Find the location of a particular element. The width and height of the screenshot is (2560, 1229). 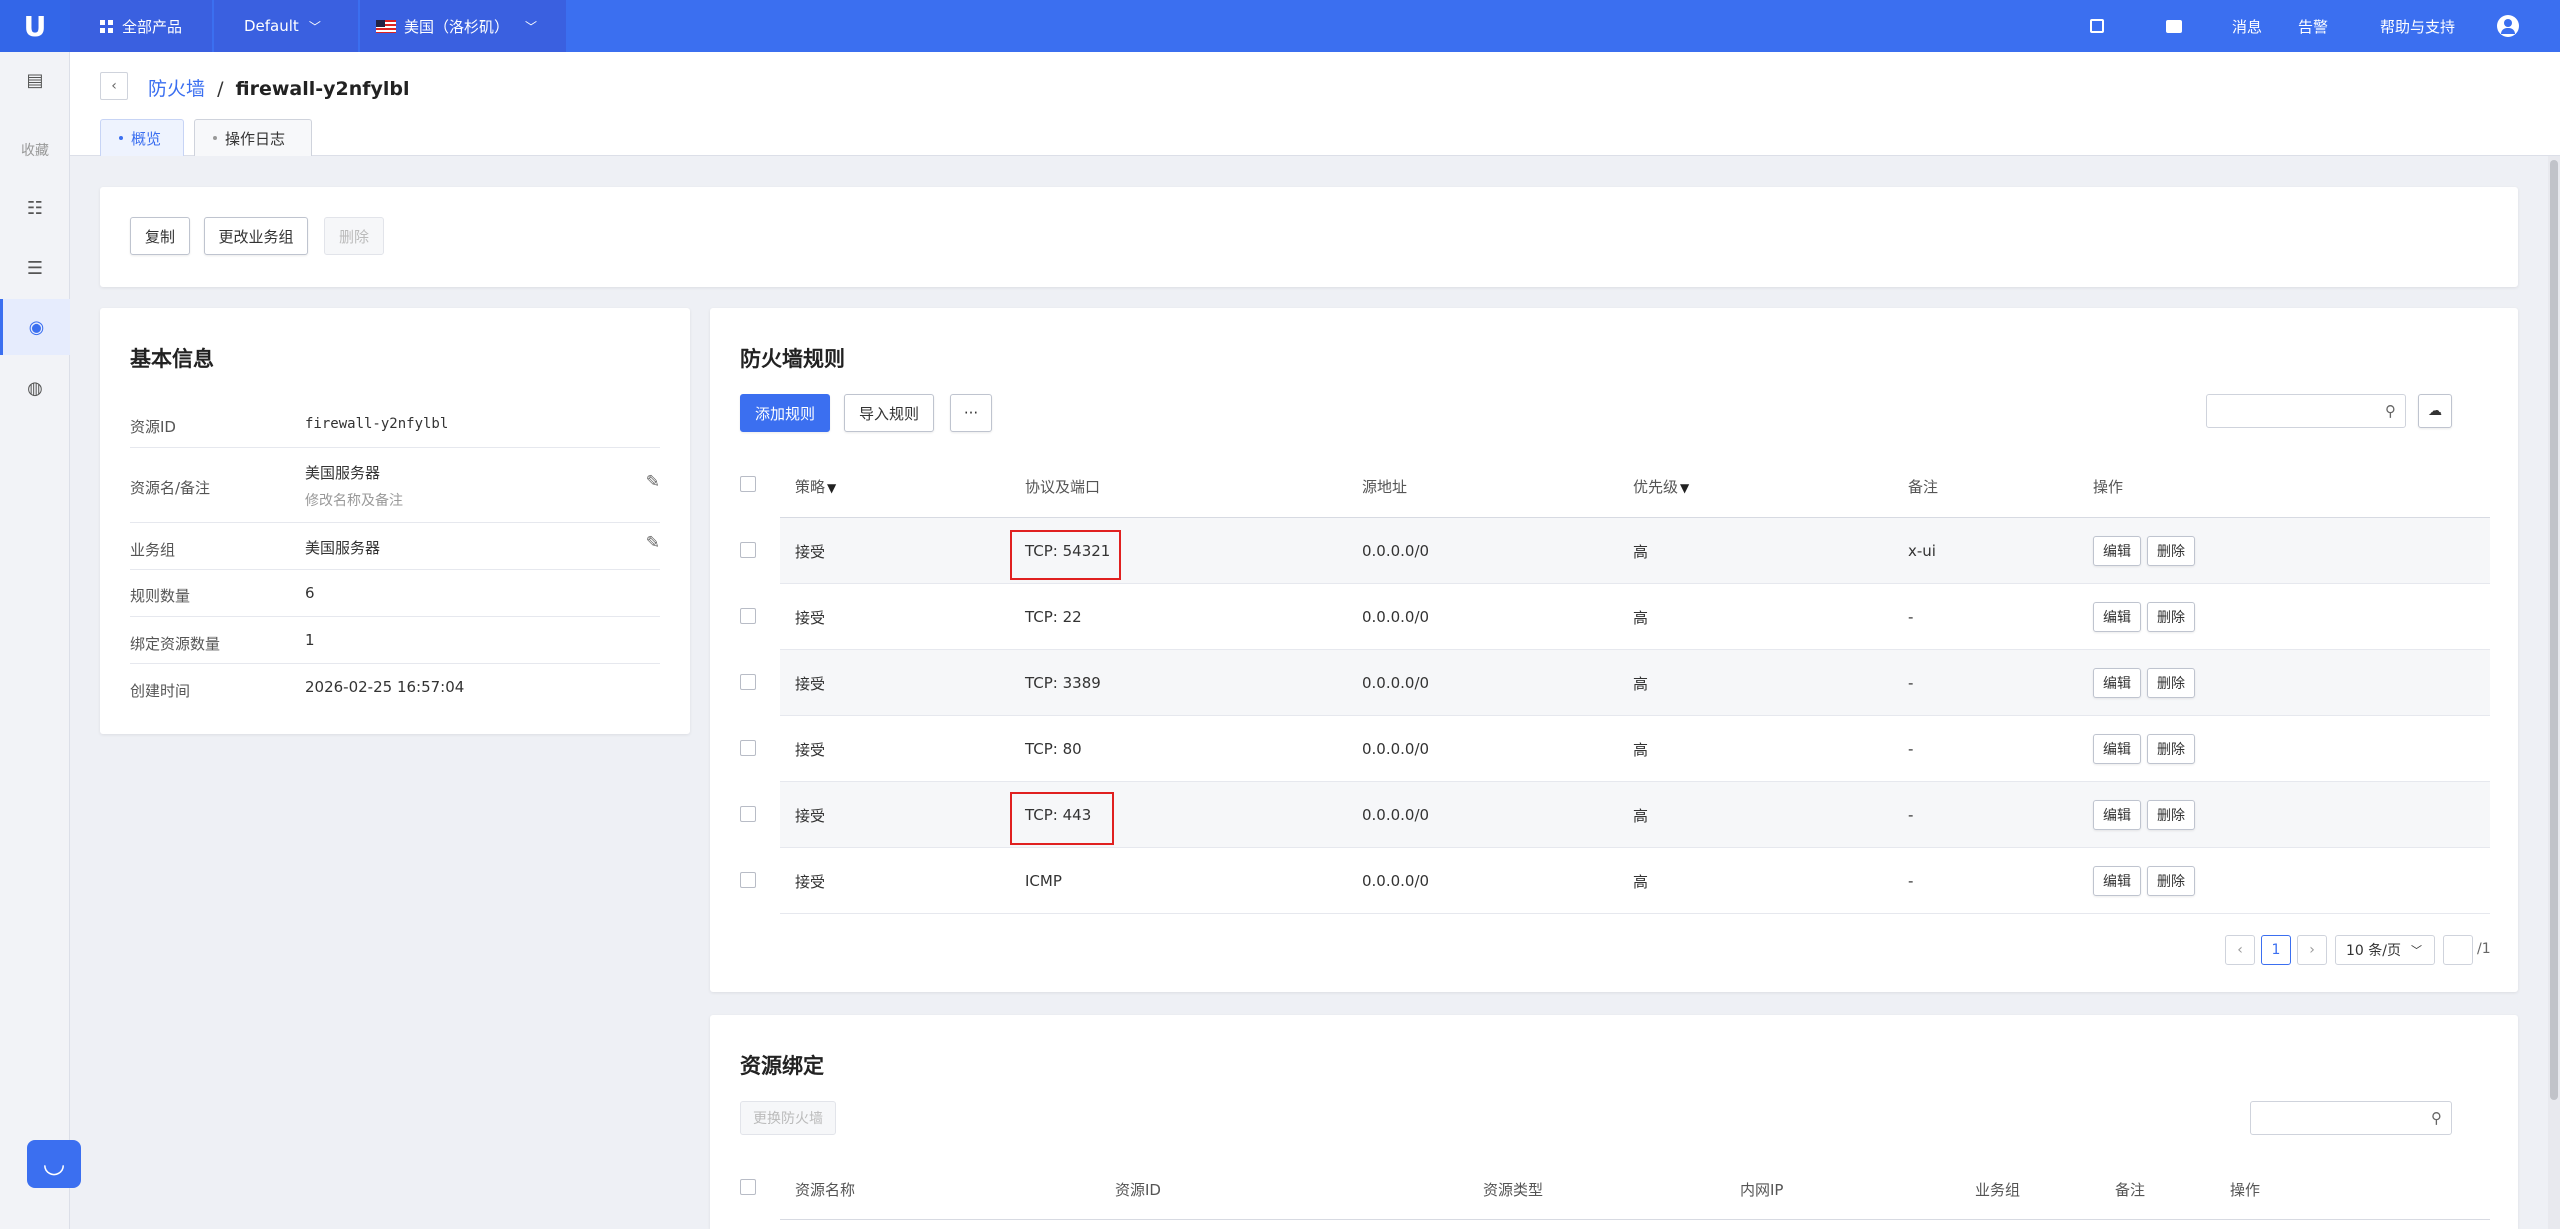

change-group-button: 更改业务组 is located at coordinates (256, 236).